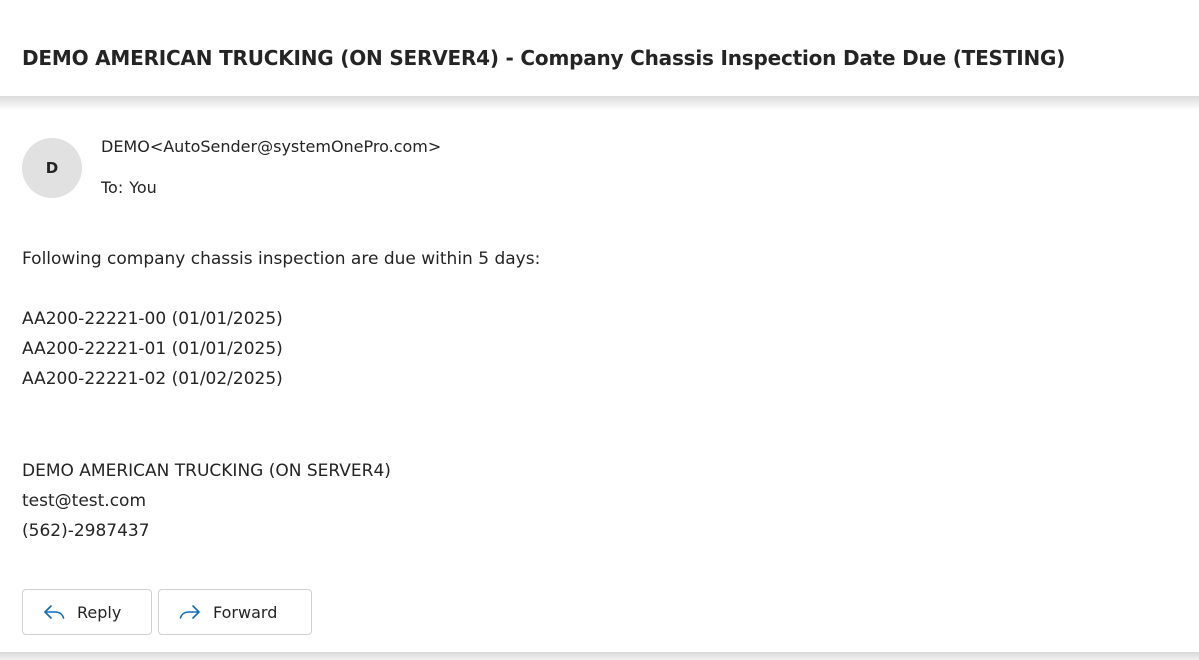 Image resolution: width=1199 pixels, height=660 pixels. What do you see at coordinates (86, 531) in the screenshot?
I see `signature-phone: (562)-2987437` at bounding box center [86, 531].